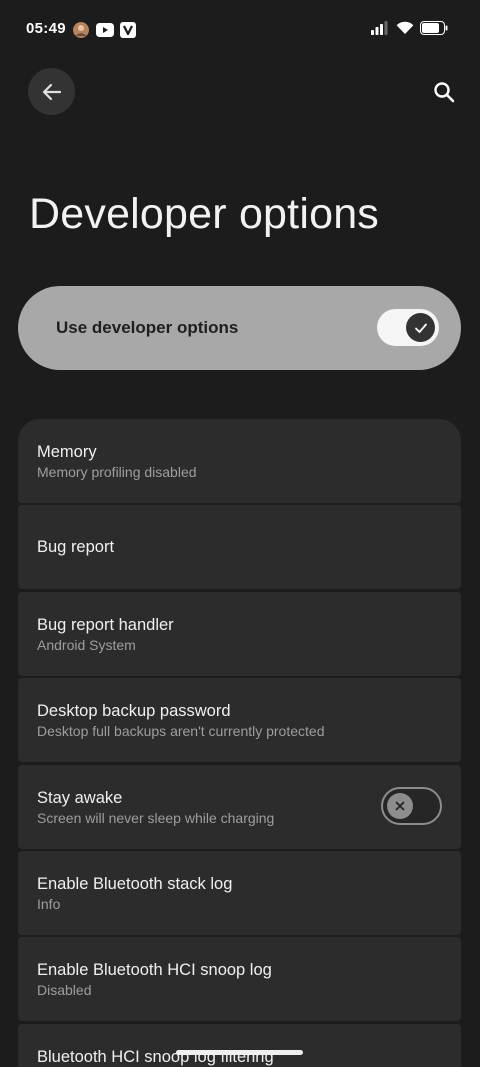 This screenshot has height=1067, width=480. What do you see at coordinates (239, 547) in the screenshot?
I see `setting-bug-report: Bug report` at bounding box center [239, 547].